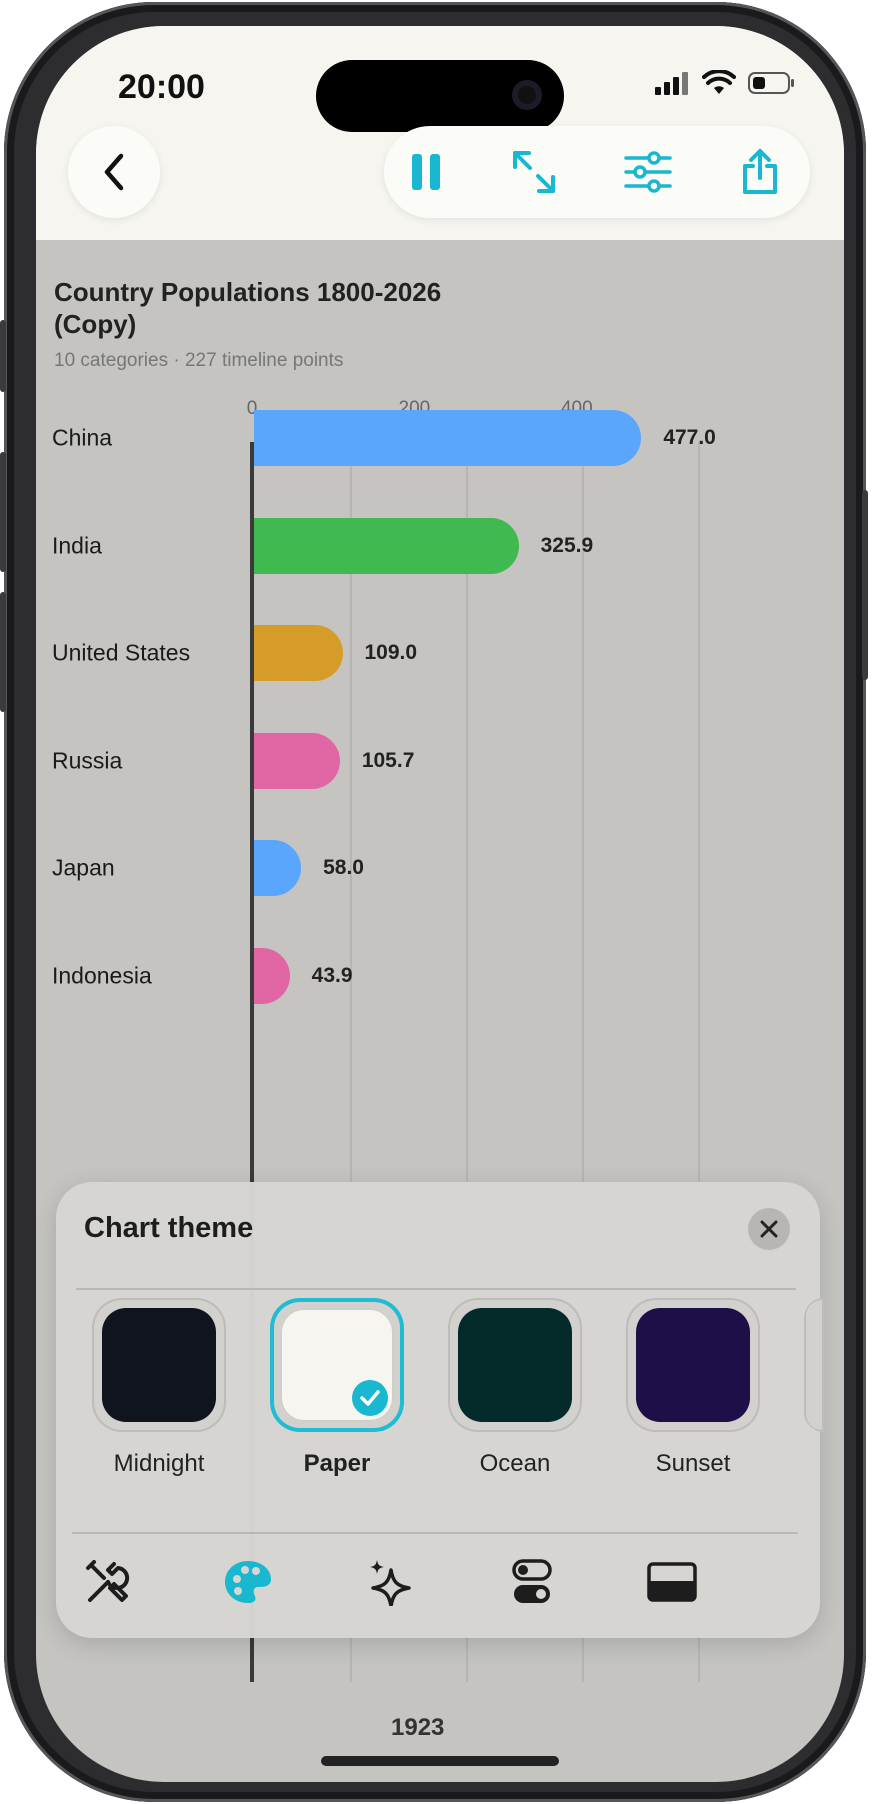  I want to click on status-icons, so click(725, 83).